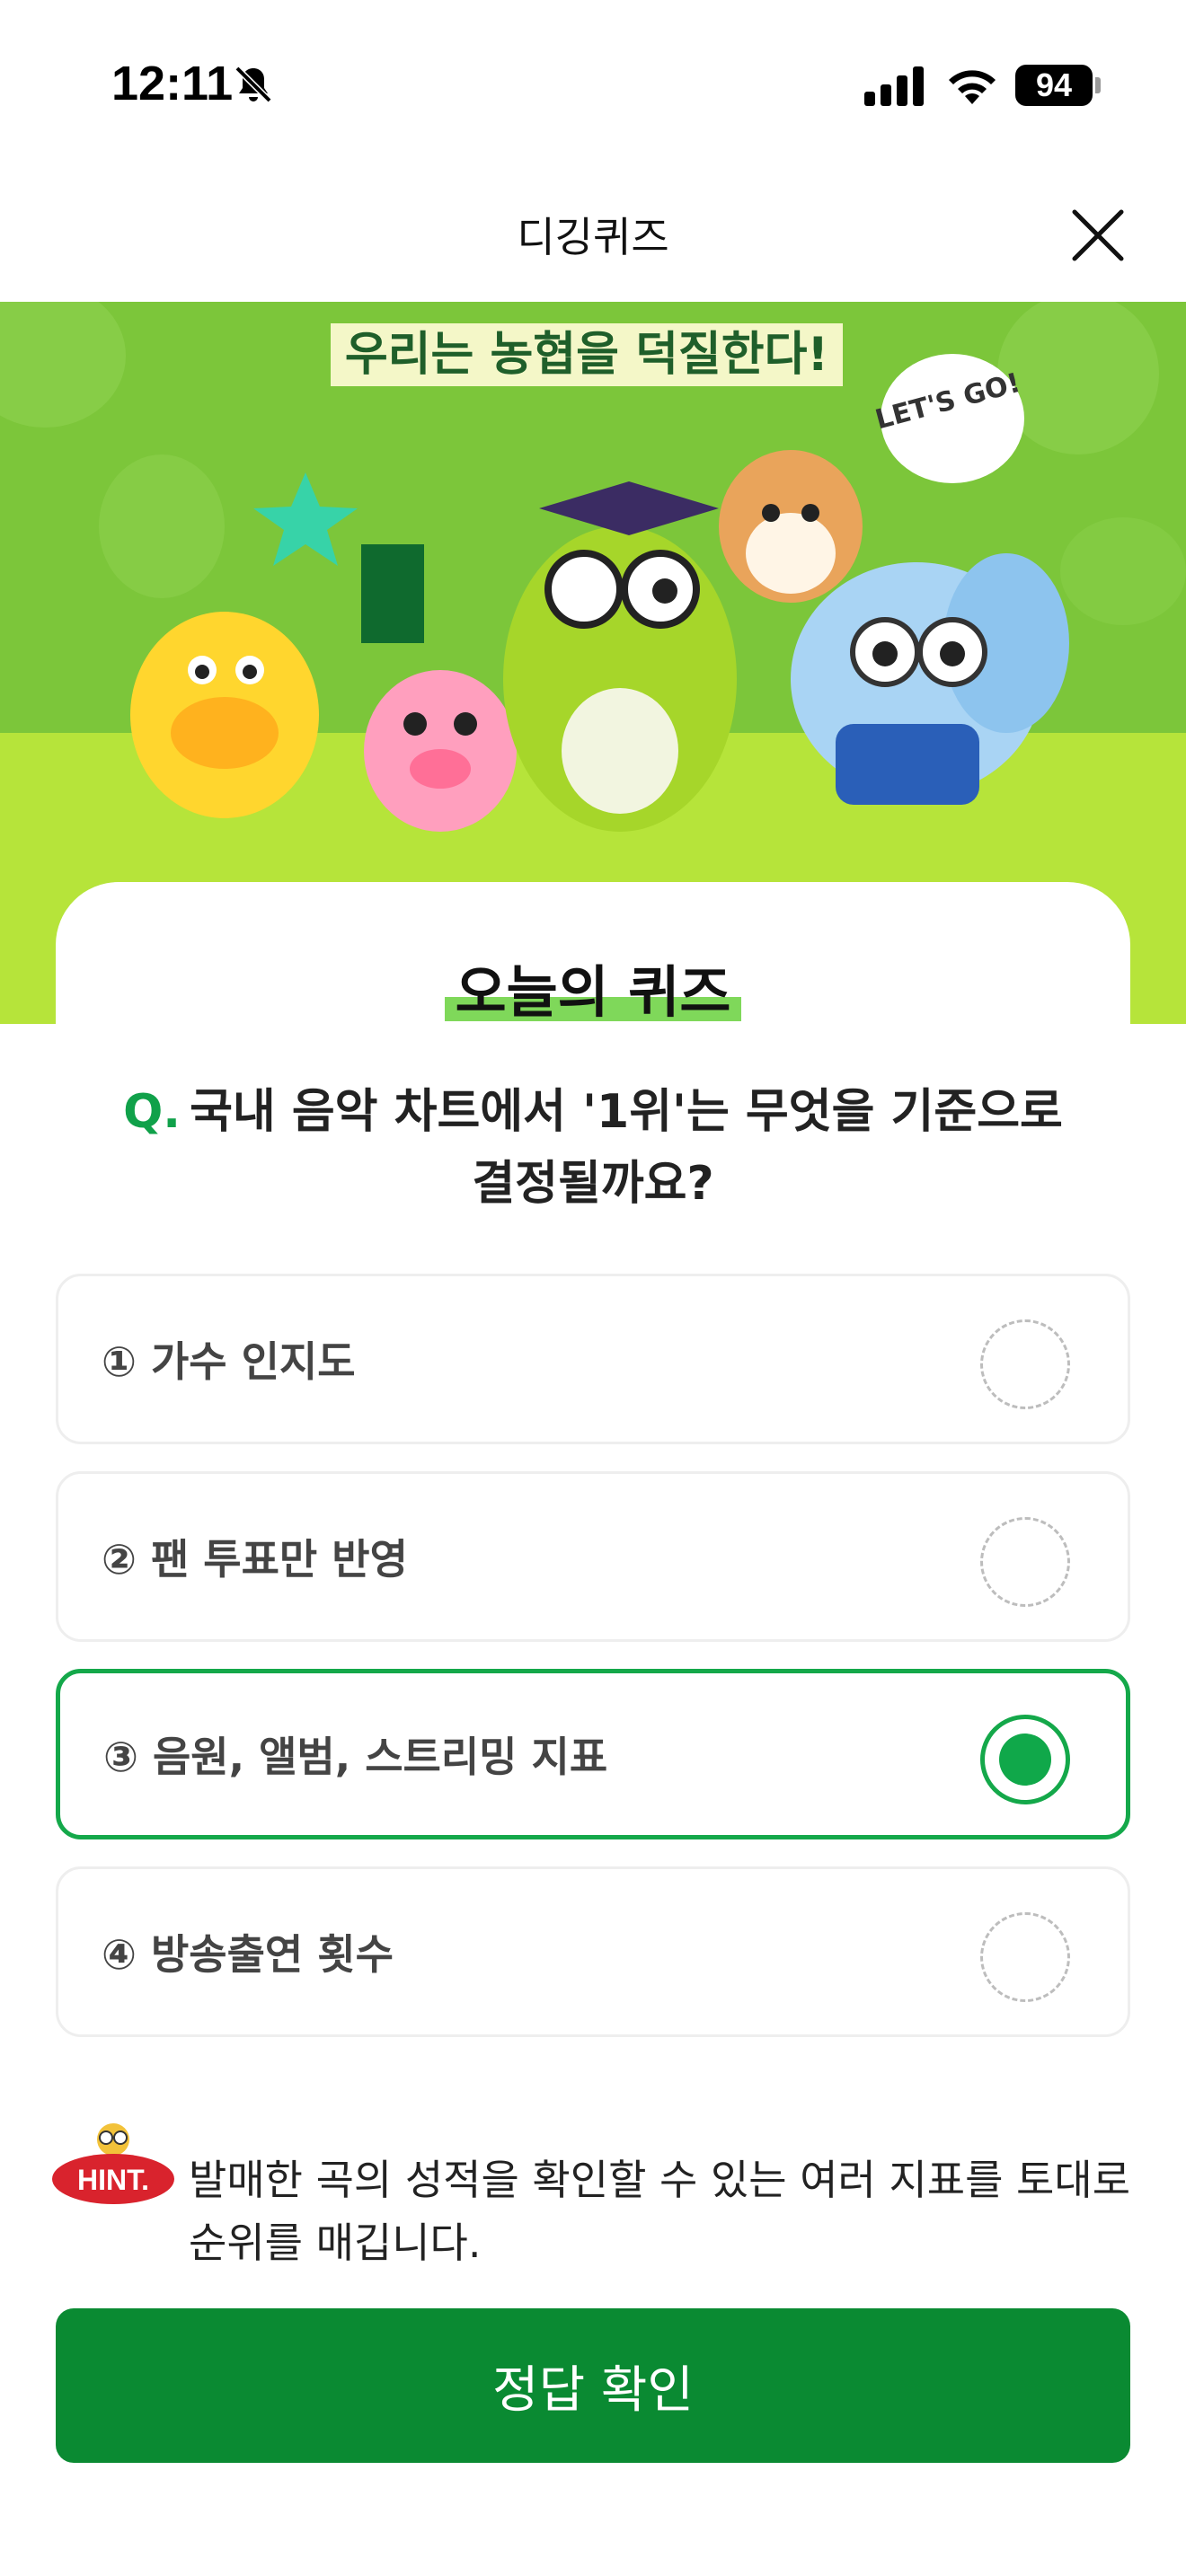  What do you see at coordinates (253, 84) in the screenshot?
I see `bell-muted-icon` at bounding box center [253, 84].